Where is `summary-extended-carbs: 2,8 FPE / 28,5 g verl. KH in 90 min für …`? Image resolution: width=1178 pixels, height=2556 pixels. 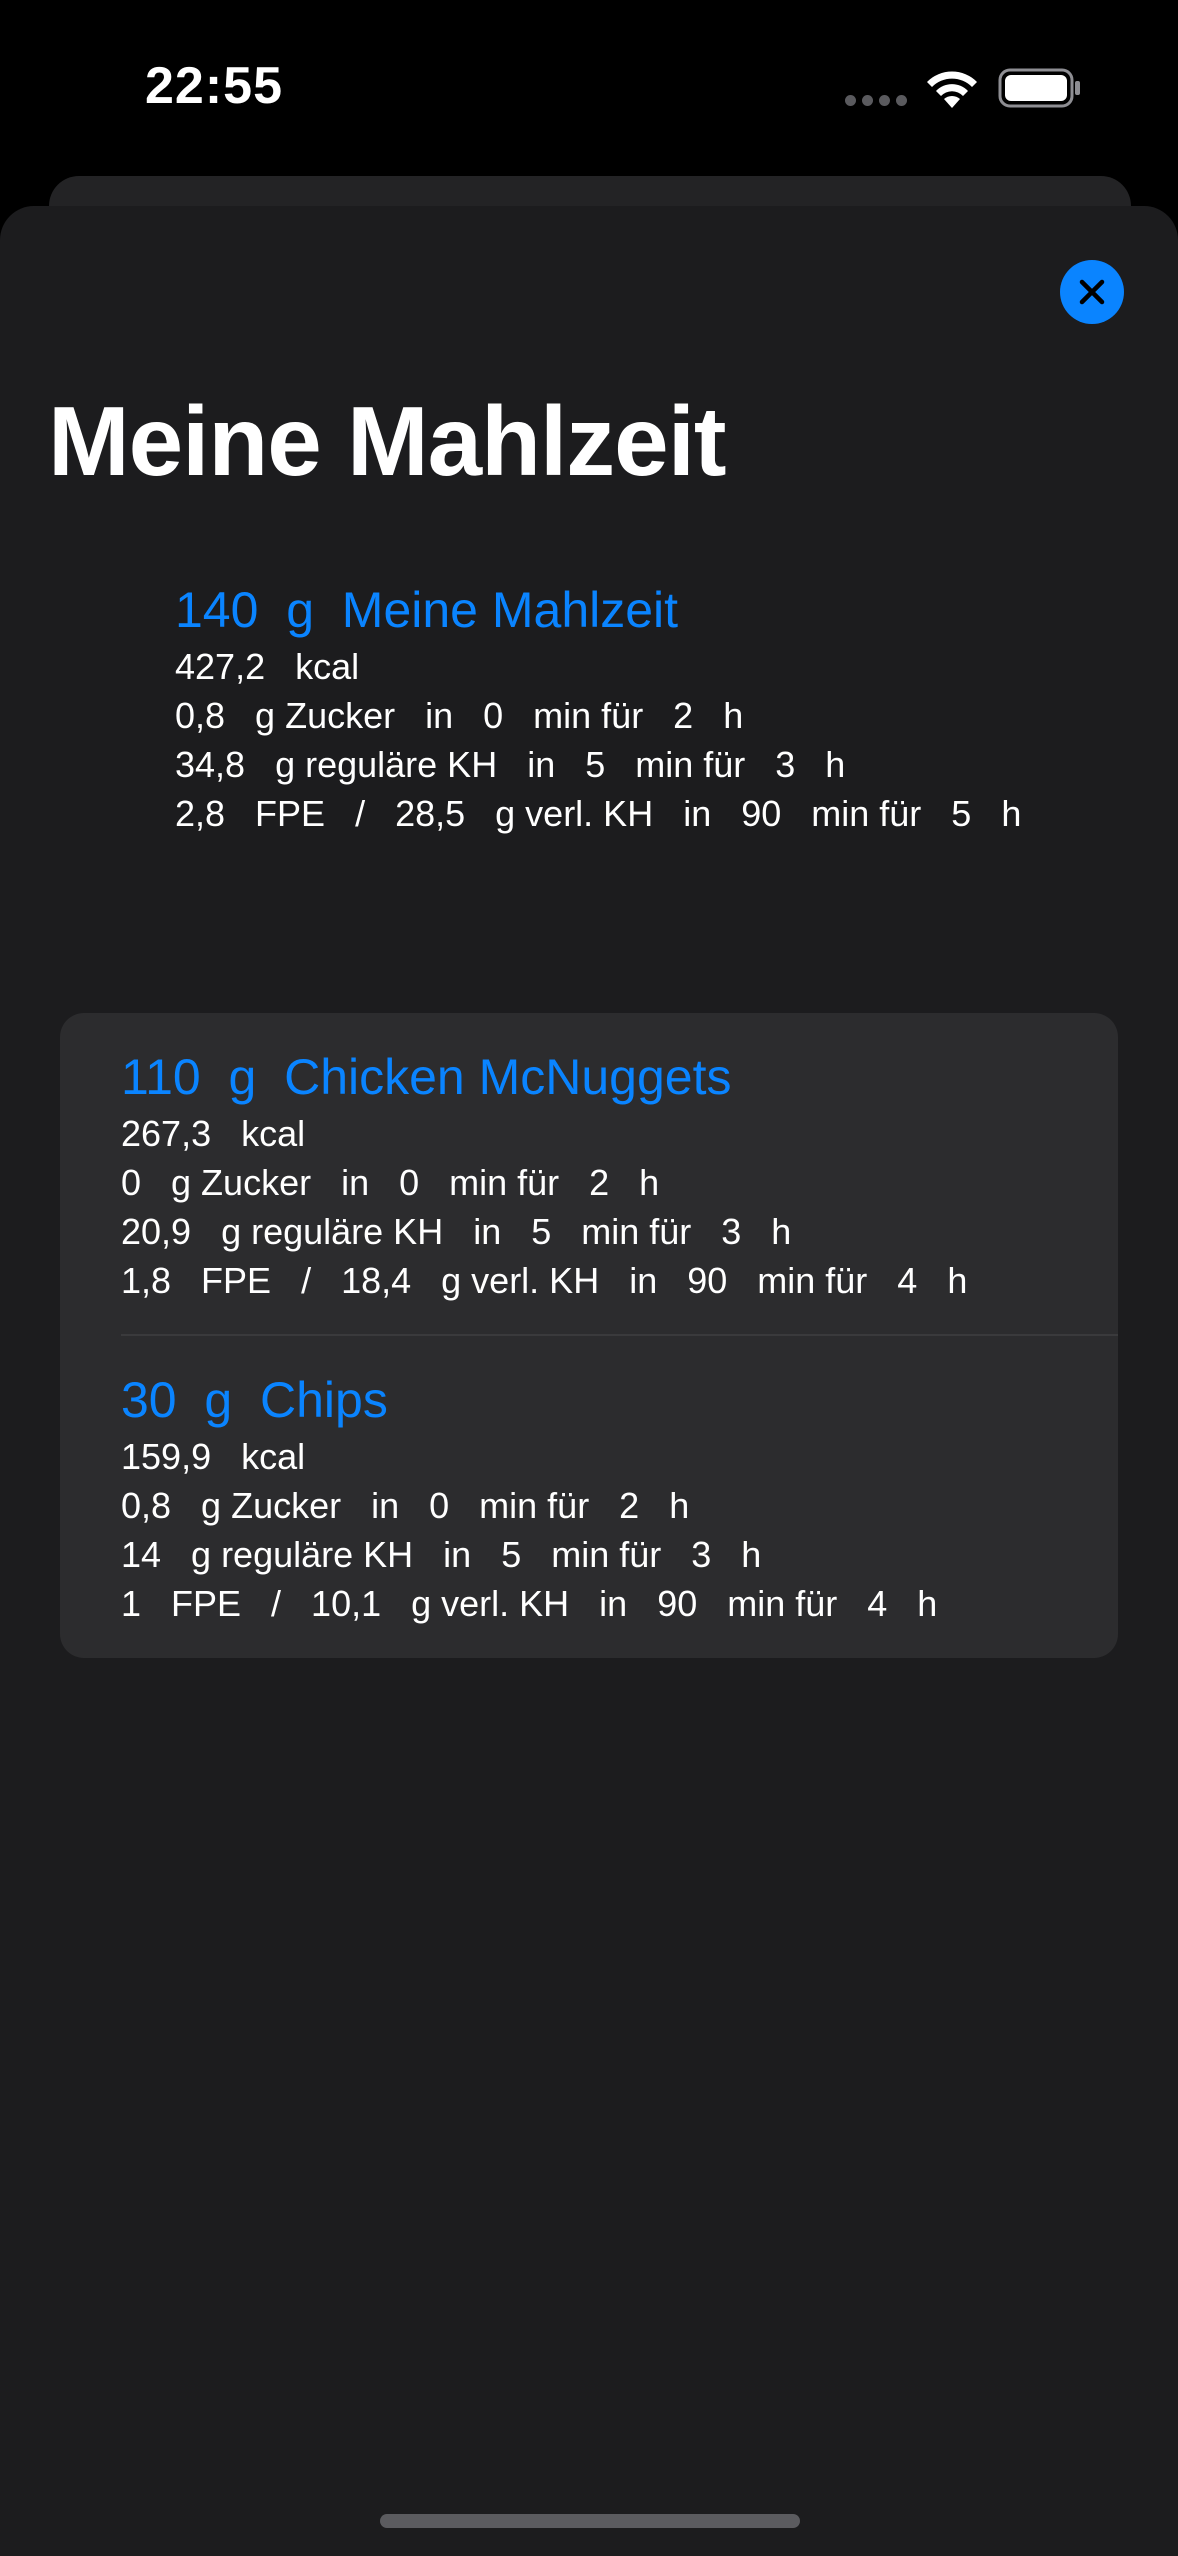 summary-extended-carbs: 2,8 FPE / 28,5 g verl. KH in 90 min für … is located at coordinates (598, 813).